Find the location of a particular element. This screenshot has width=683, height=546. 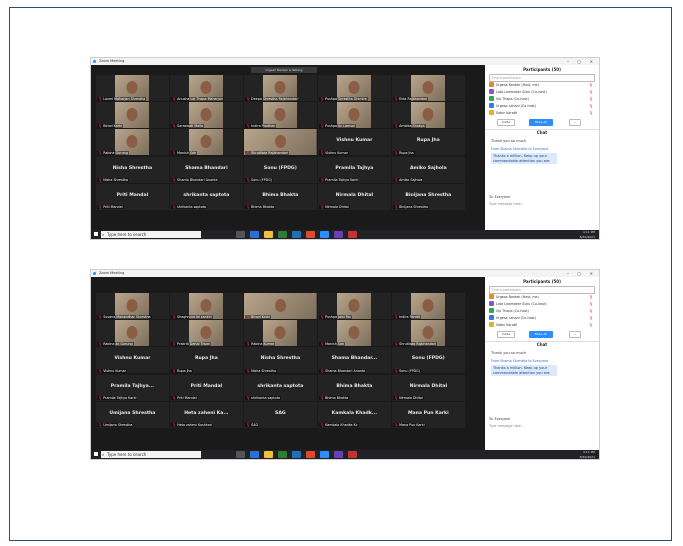

name-tile: Pramila Tajhya... 🎙Pramila Tajhya Karki is located at coordinates (132, 387).